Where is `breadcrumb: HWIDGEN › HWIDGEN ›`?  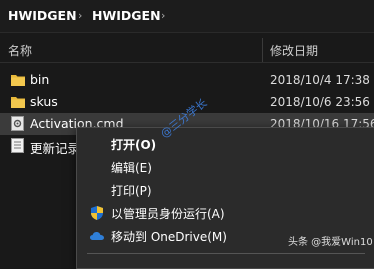 breadcrumb: HWIDGEN › HWIDGEN › is located at coordinates (187, 16).